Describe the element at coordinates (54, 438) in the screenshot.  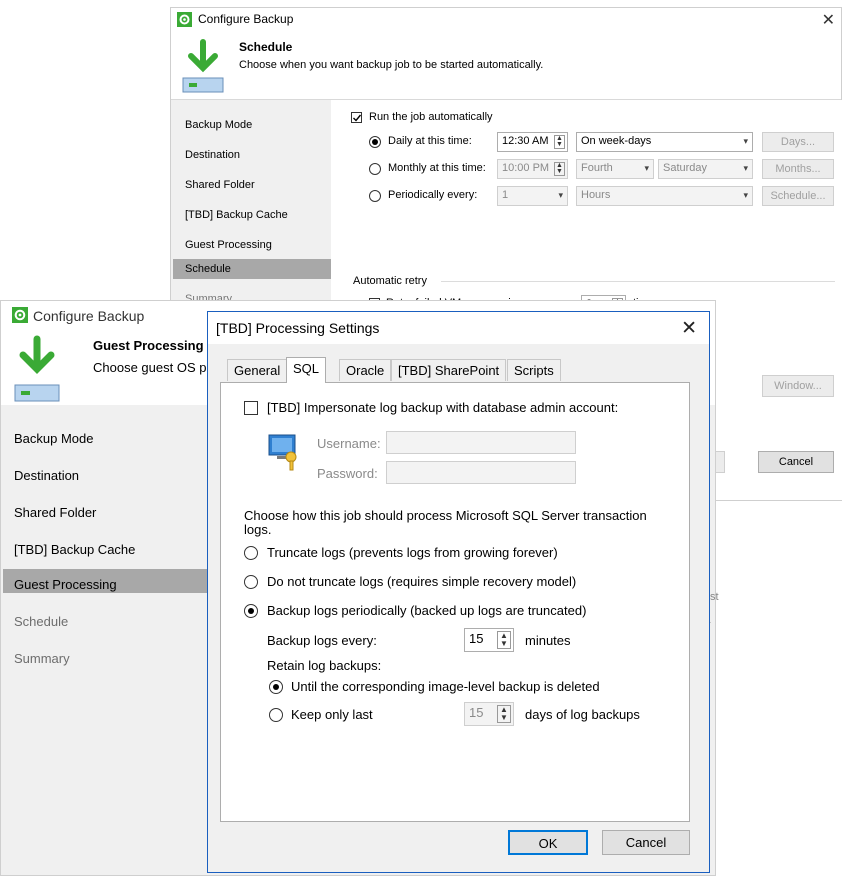
I see `mid-nav-backup-mode: Backup Mode` at that location.